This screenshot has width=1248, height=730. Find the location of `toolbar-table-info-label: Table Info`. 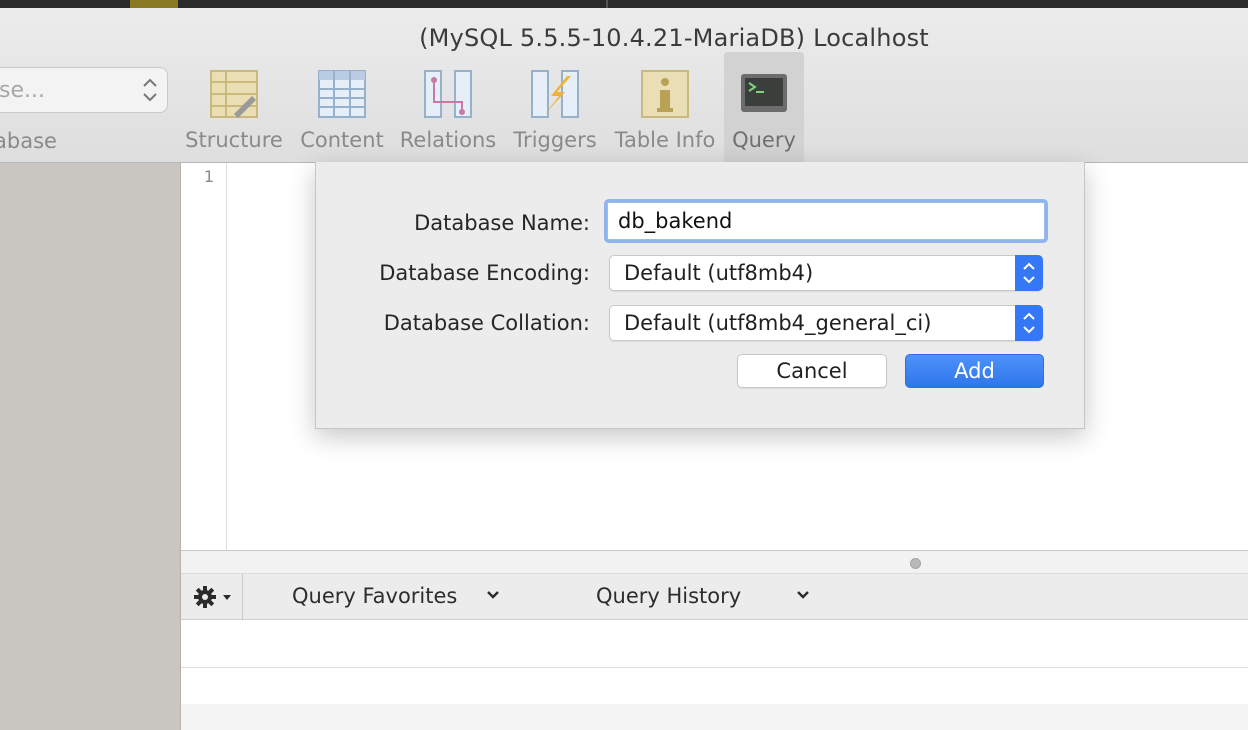

toolbar-table-info-label: Table Info is located at coordinates (665, 140).